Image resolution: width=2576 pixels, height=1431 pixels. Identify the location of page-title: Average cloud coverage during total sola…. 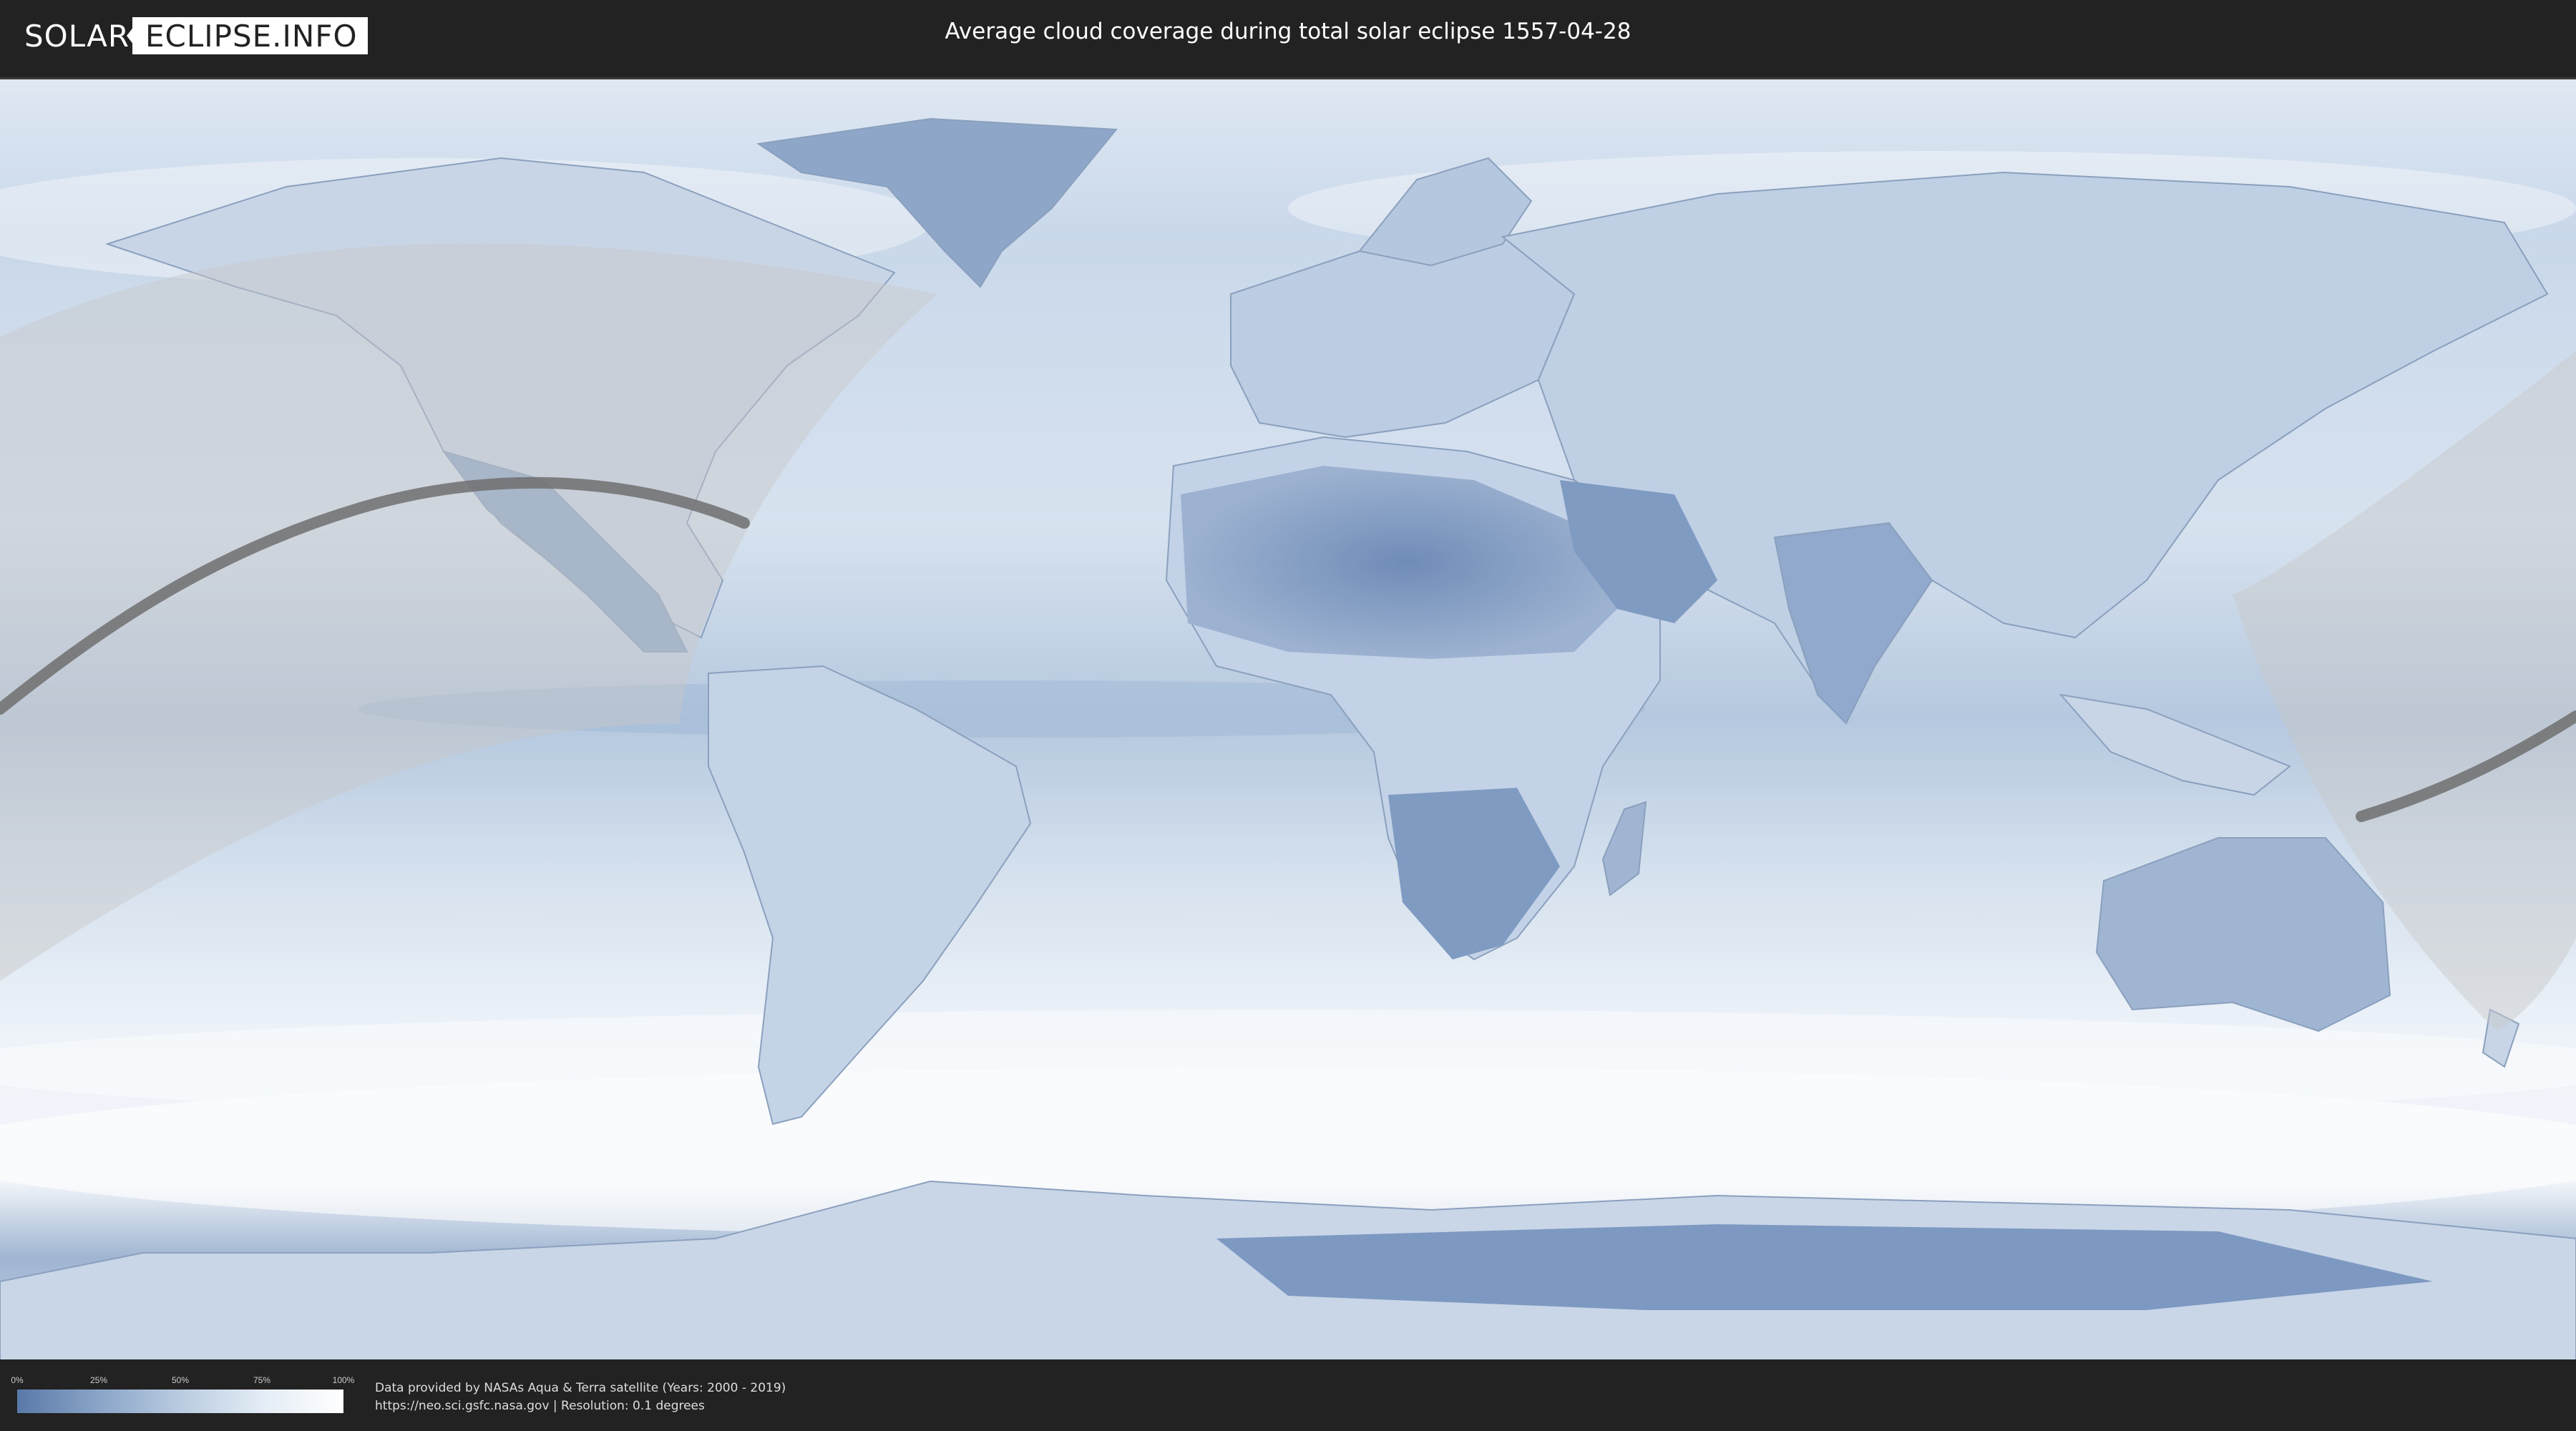
(1288, 31).